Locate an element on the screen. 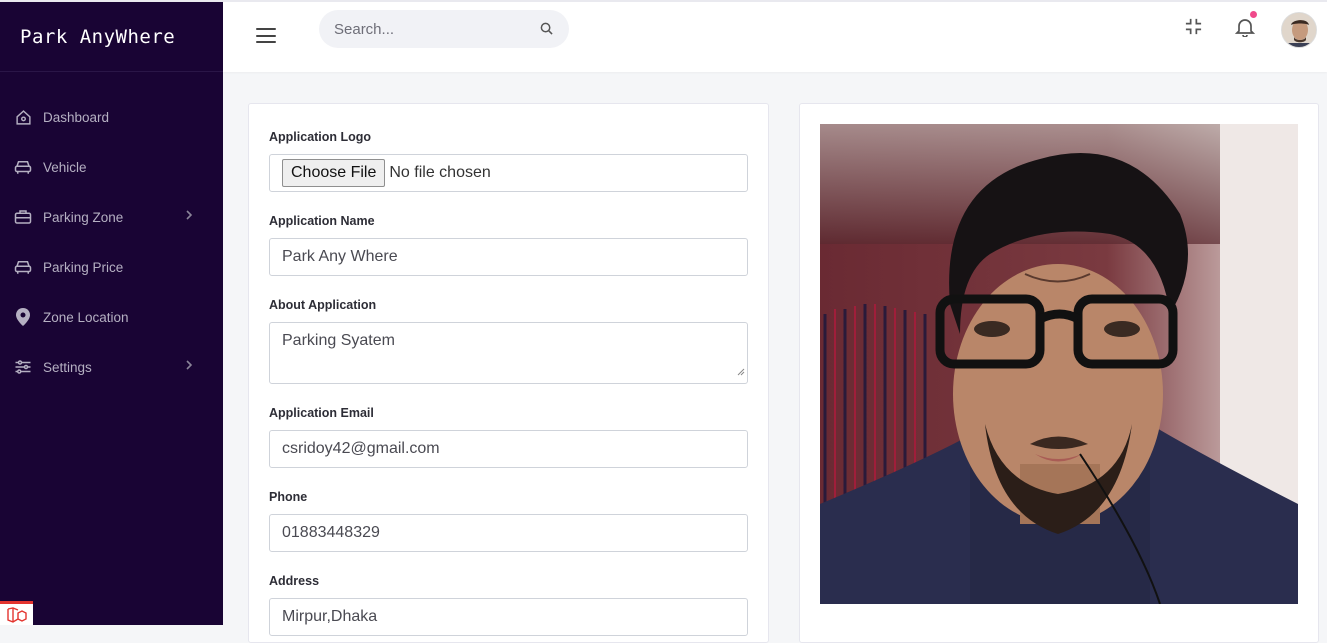 The image size is (1327, 643). phone-field: Phone 01883448329 is located at coordinates (508, 520).